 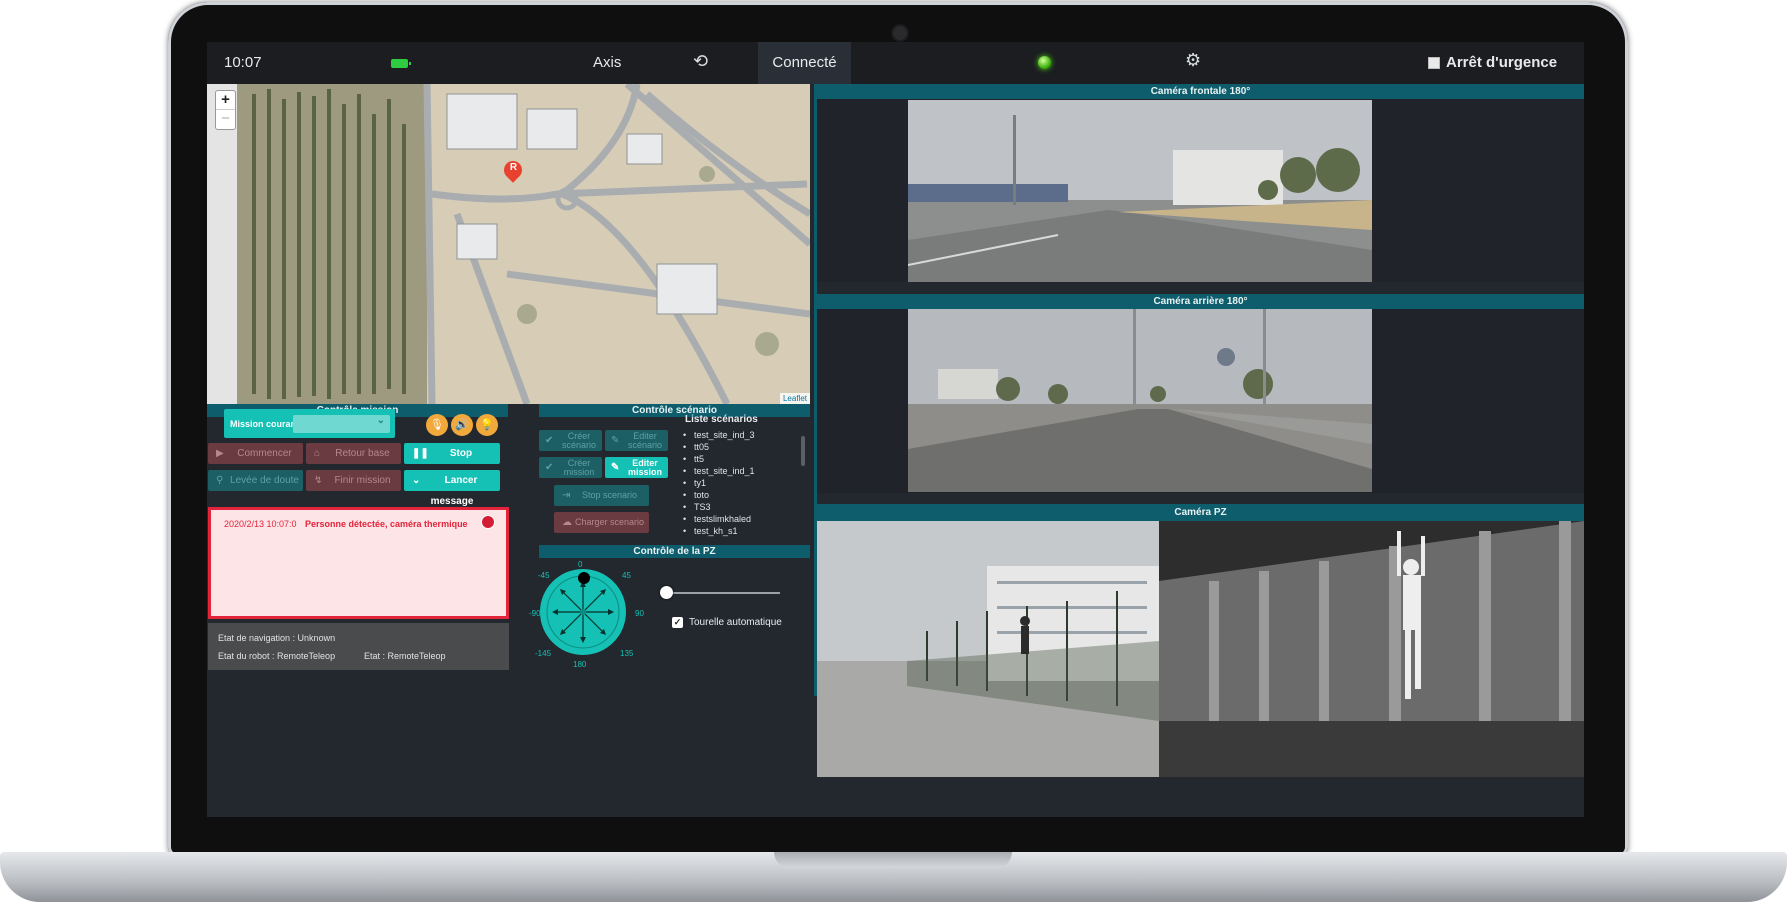 I want to click on list-item: TS3, so click(x=743, y=508).